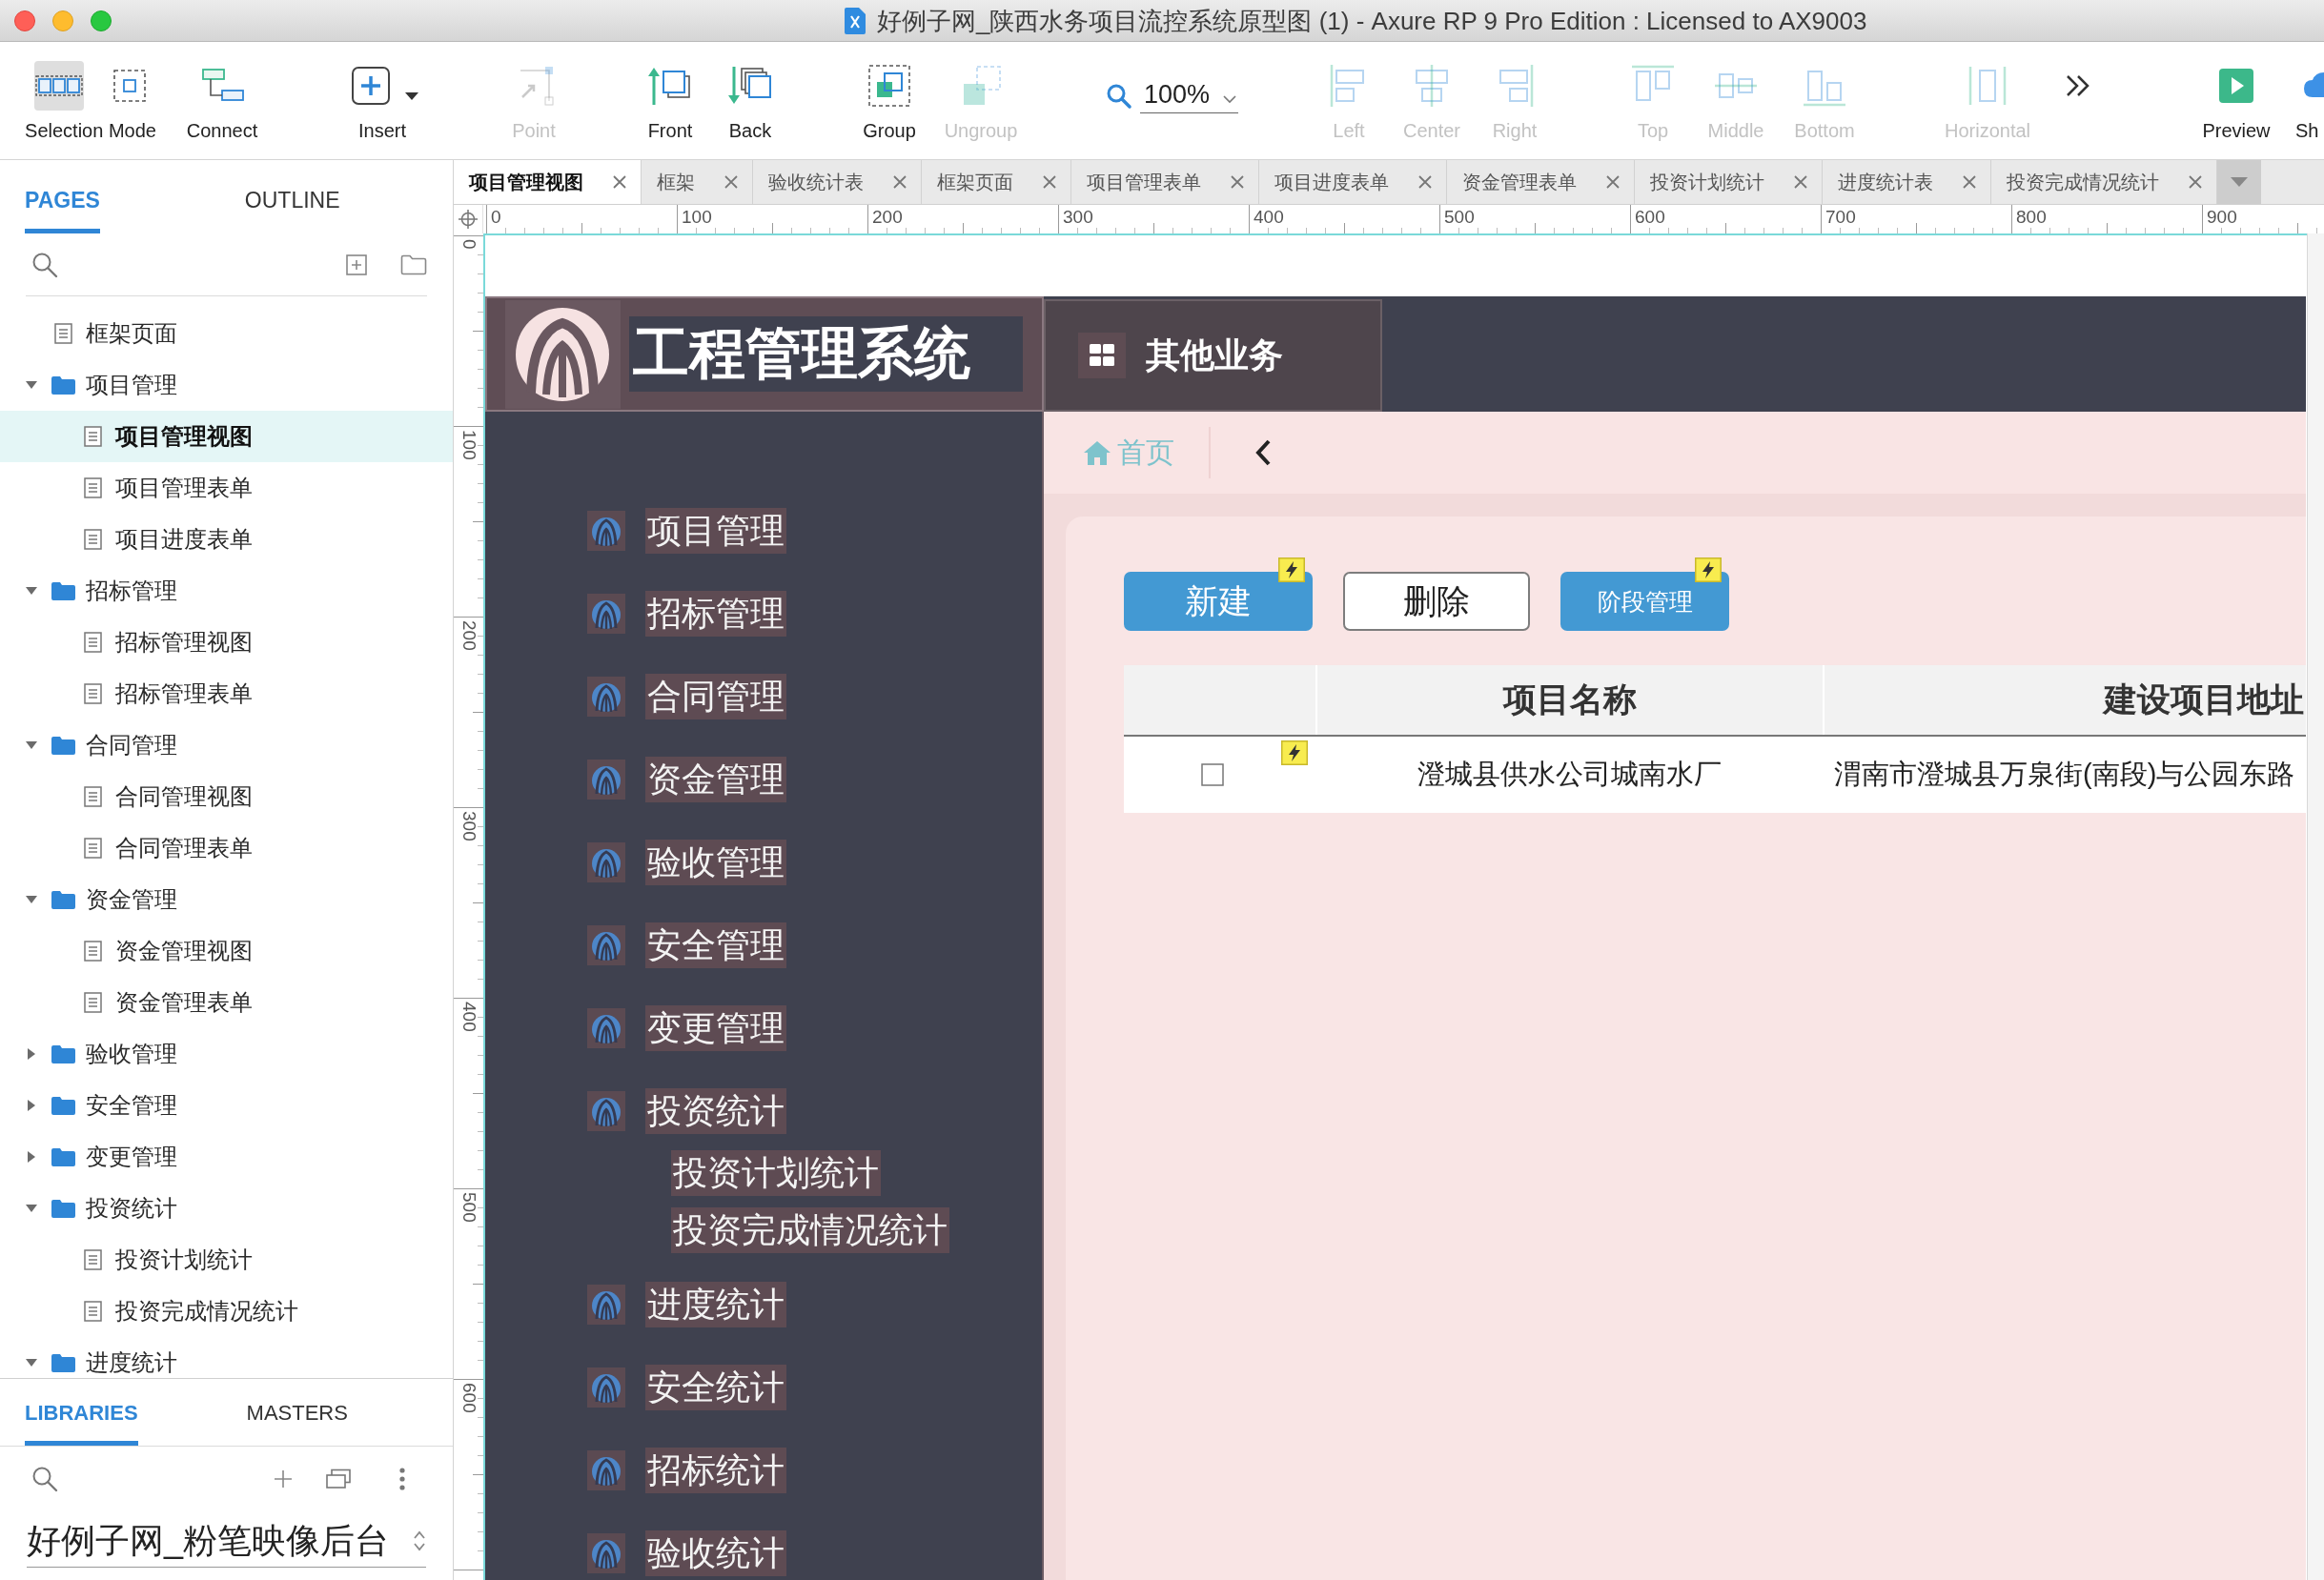 This screenshot has height=1580, width=2324. I want to click on checkbox, so click(1212, 774).